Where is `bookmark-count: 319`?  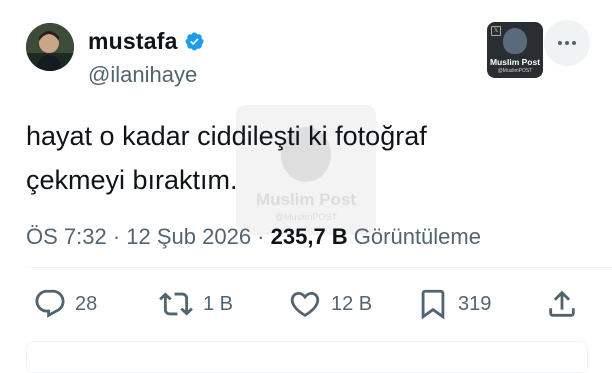
bookmark-count: 319 is located at coordinates (475, 303).